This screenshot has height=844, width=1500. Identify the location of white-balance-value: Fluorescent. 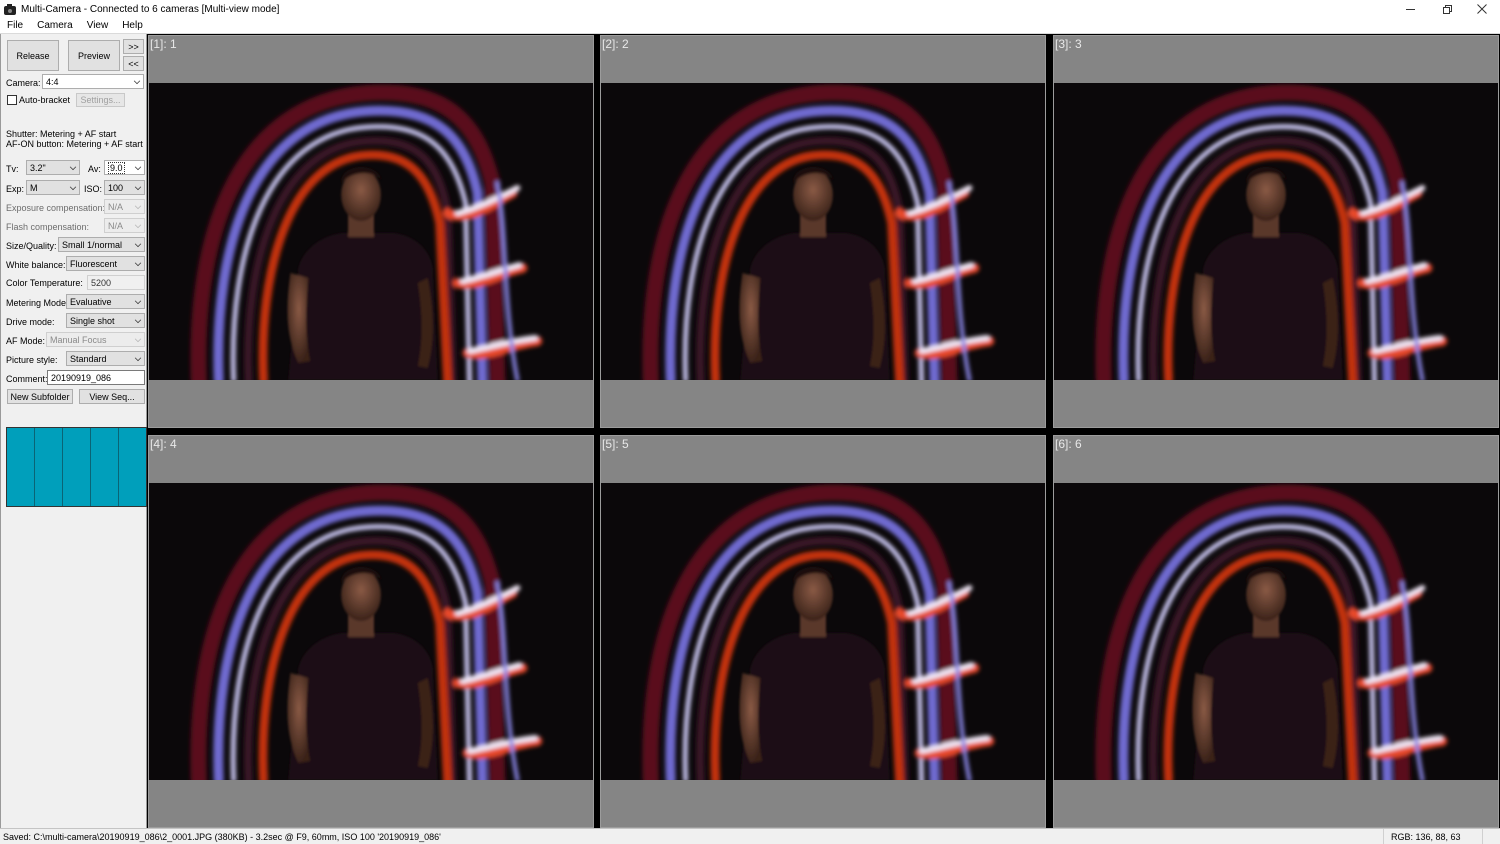
(94, 263).